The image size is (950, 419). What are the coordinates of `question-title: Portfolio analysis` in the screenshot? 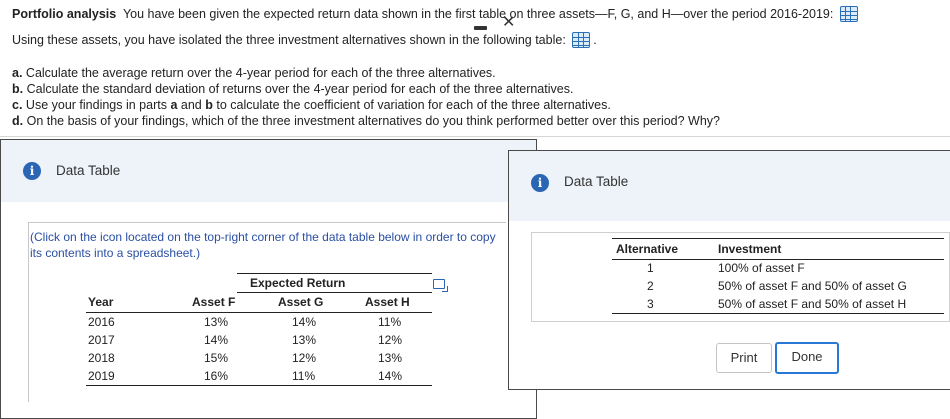 It's located at (64, 14).